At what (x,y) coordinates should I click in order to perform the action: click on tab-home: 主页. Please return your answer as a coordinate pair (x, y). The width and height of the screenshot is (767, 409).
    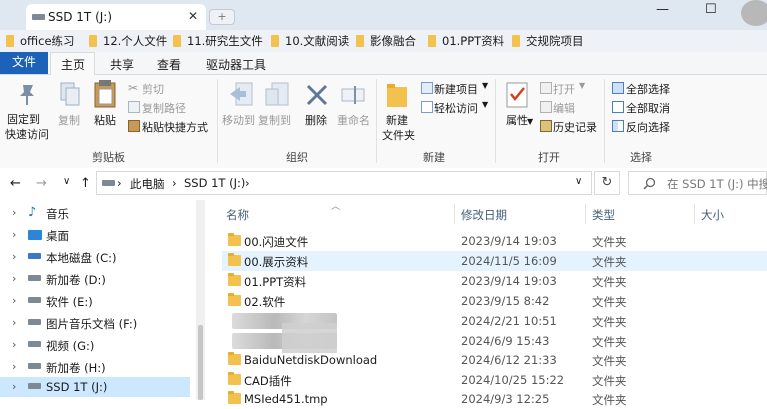
    Looking at the image, I should click on (73, 64).